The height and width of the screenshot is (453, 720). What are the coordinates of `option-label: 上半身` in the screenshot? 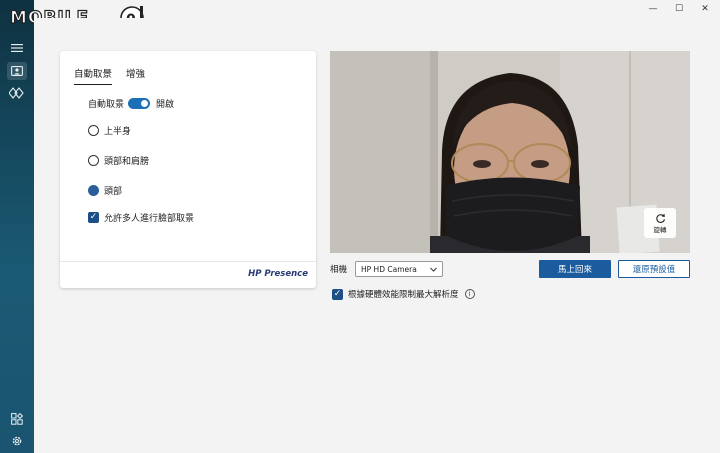 It's located at (118, 132).